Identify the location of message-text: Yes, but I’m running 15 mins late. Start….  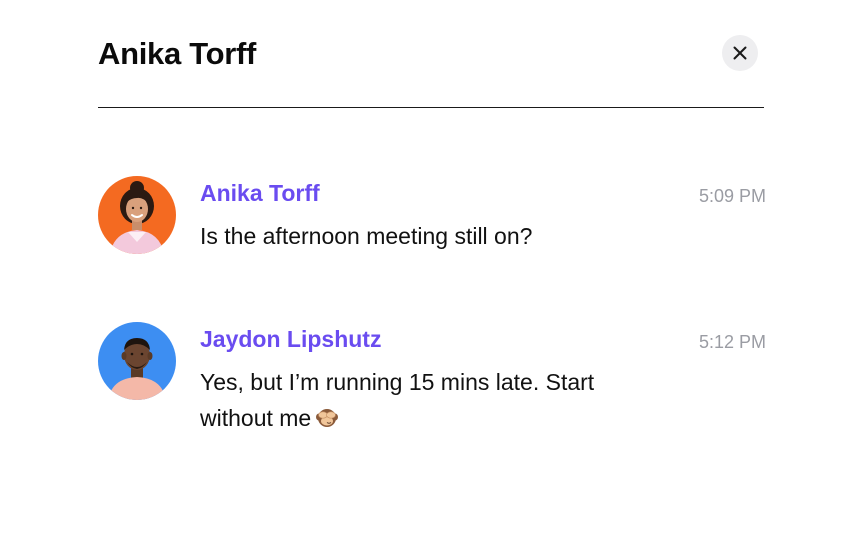
(397, 400).